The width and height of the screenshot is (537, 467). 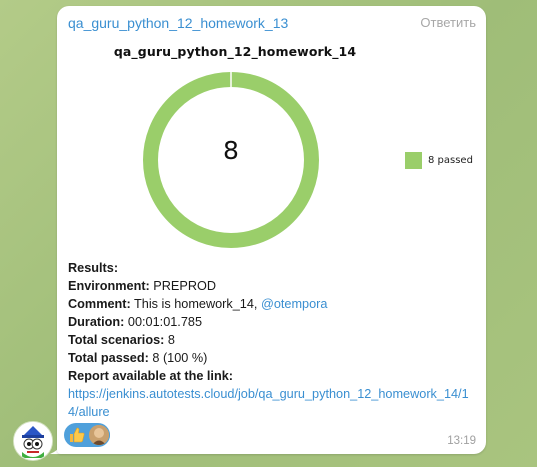 I want to click on comment-label: Comment:, so click(x=99, y=304).